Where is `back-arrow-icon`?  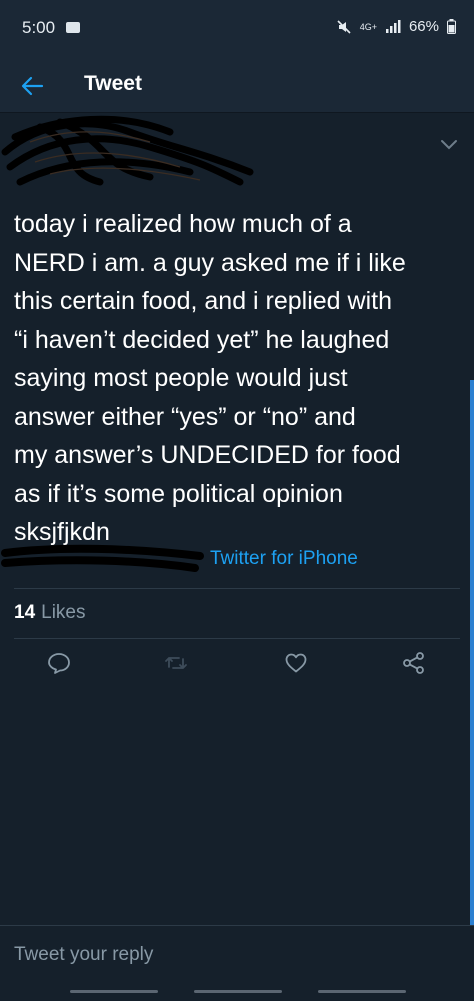
back-arrow-icon is located at coordinates (32, 86).